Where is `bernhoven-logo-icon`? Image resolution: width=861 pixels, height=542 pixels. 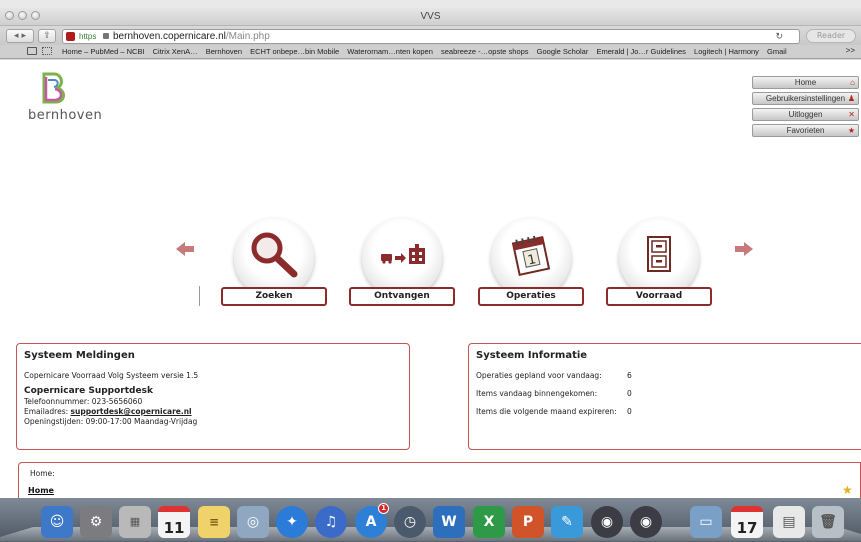
bernhoven-logo-icon is located at coordinates (53, 88).